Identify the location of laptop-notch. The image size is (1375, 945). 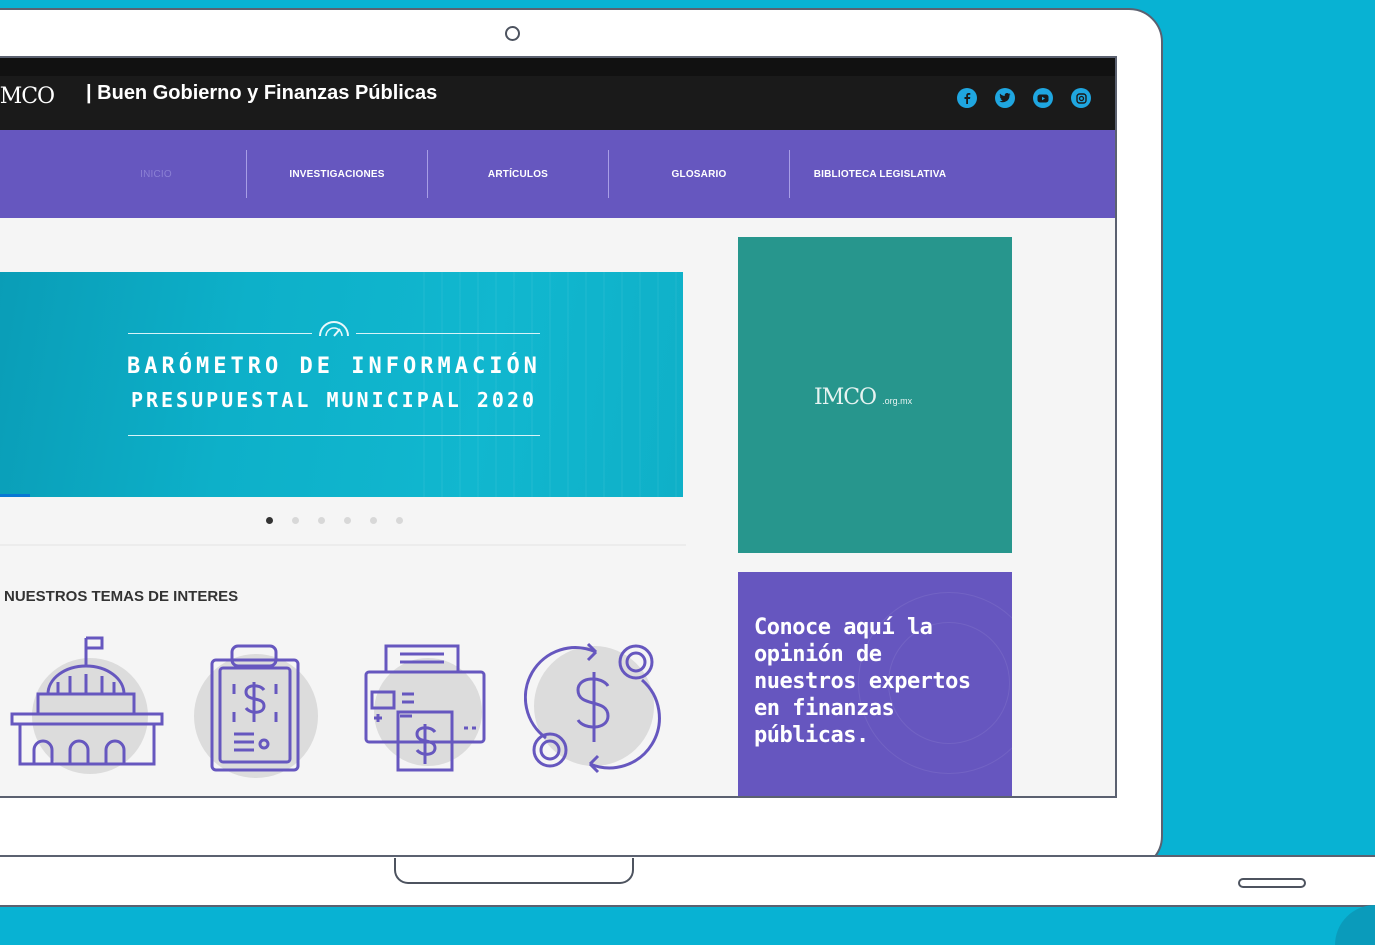
(514, 871).